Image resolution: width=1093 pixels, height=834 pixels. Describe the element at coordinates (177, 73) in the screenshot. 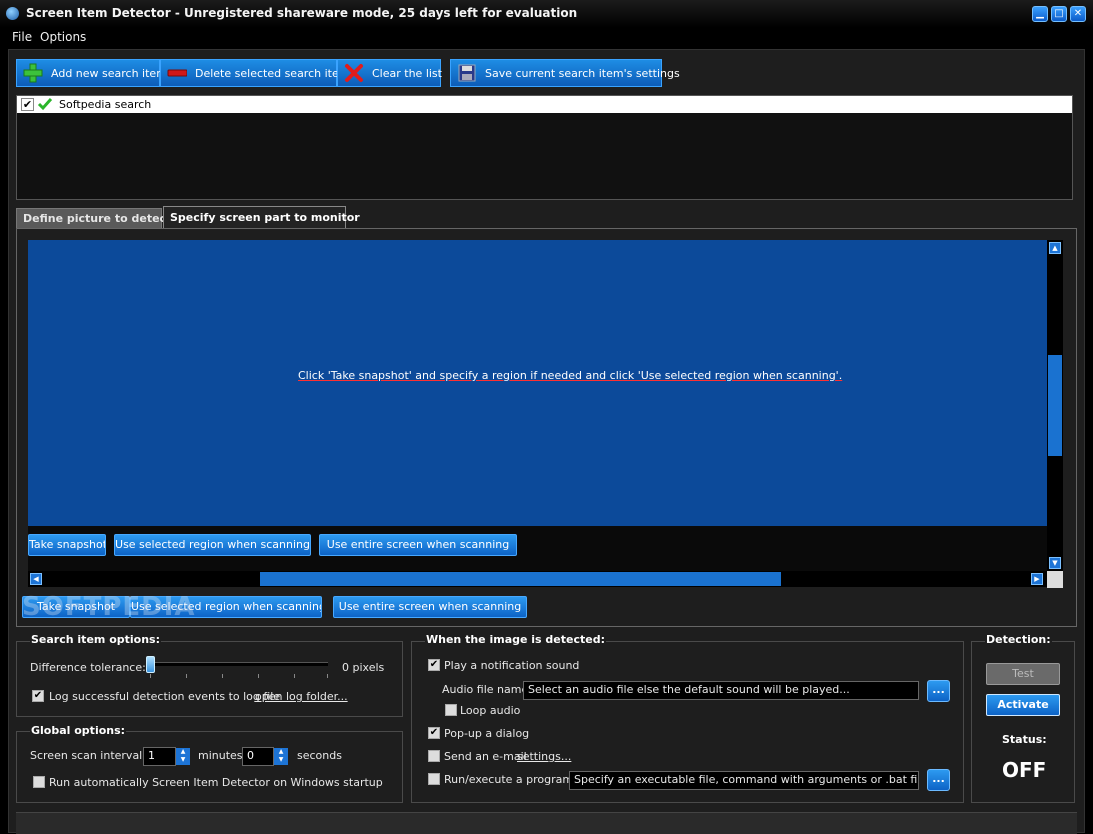

I see `minus-icon` at that location.